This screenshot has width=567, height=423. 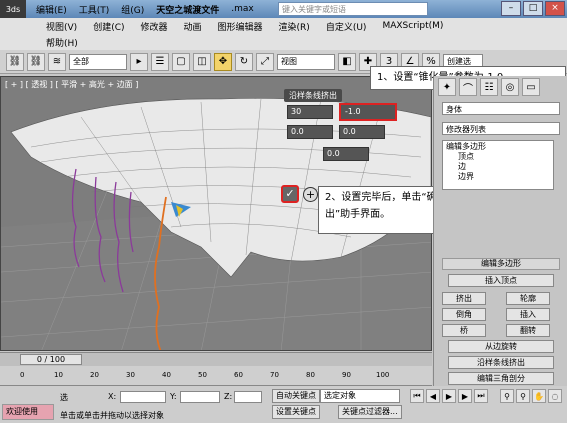 I want to click on unlink-icon: ⛓, so click(x=36, y=61).